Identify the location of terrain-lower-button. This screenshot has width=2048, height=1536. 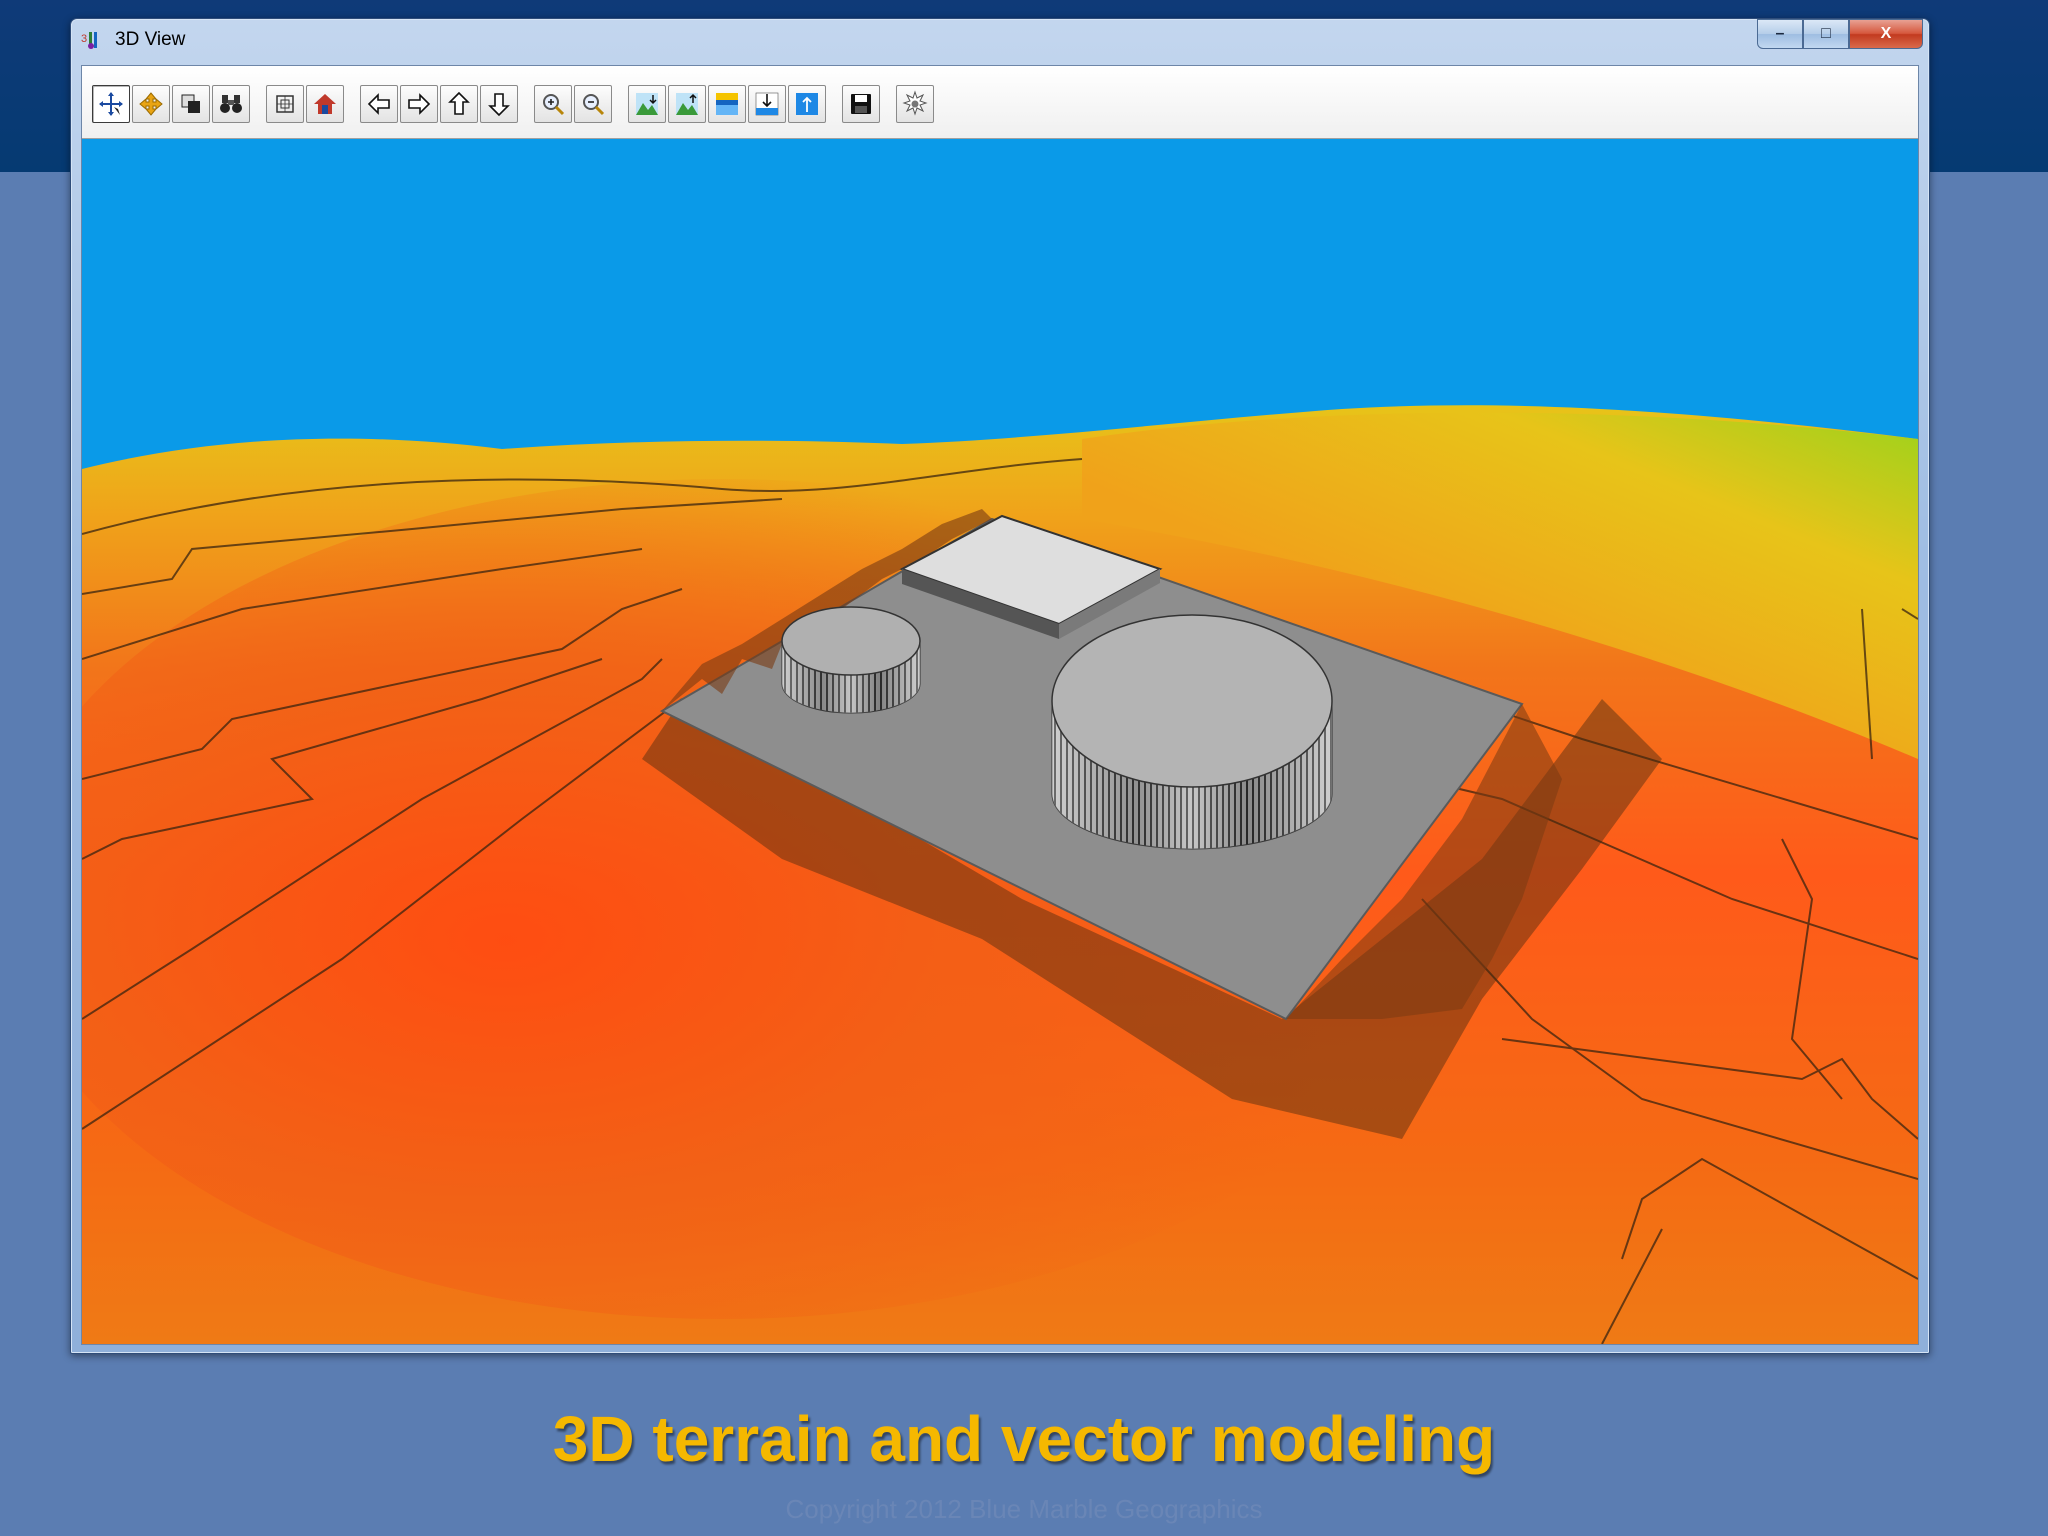
(647, 104).